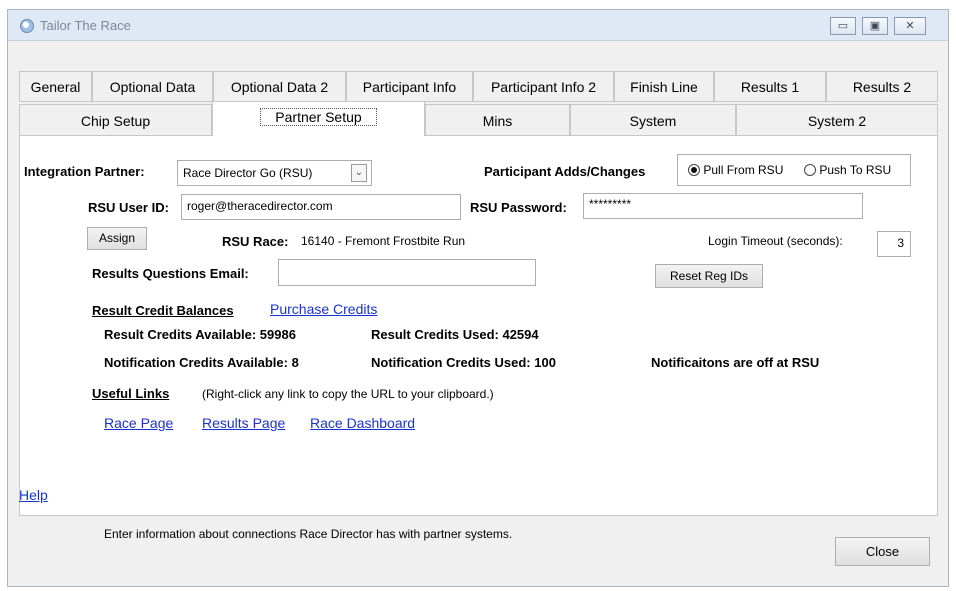 The width and height of the screenshot is (956, 591). Describe the element at coordinates (794, 170) in the screenshot. I see `participant-adds-radio-group: Pull From RSU Push To RSU` at that location.